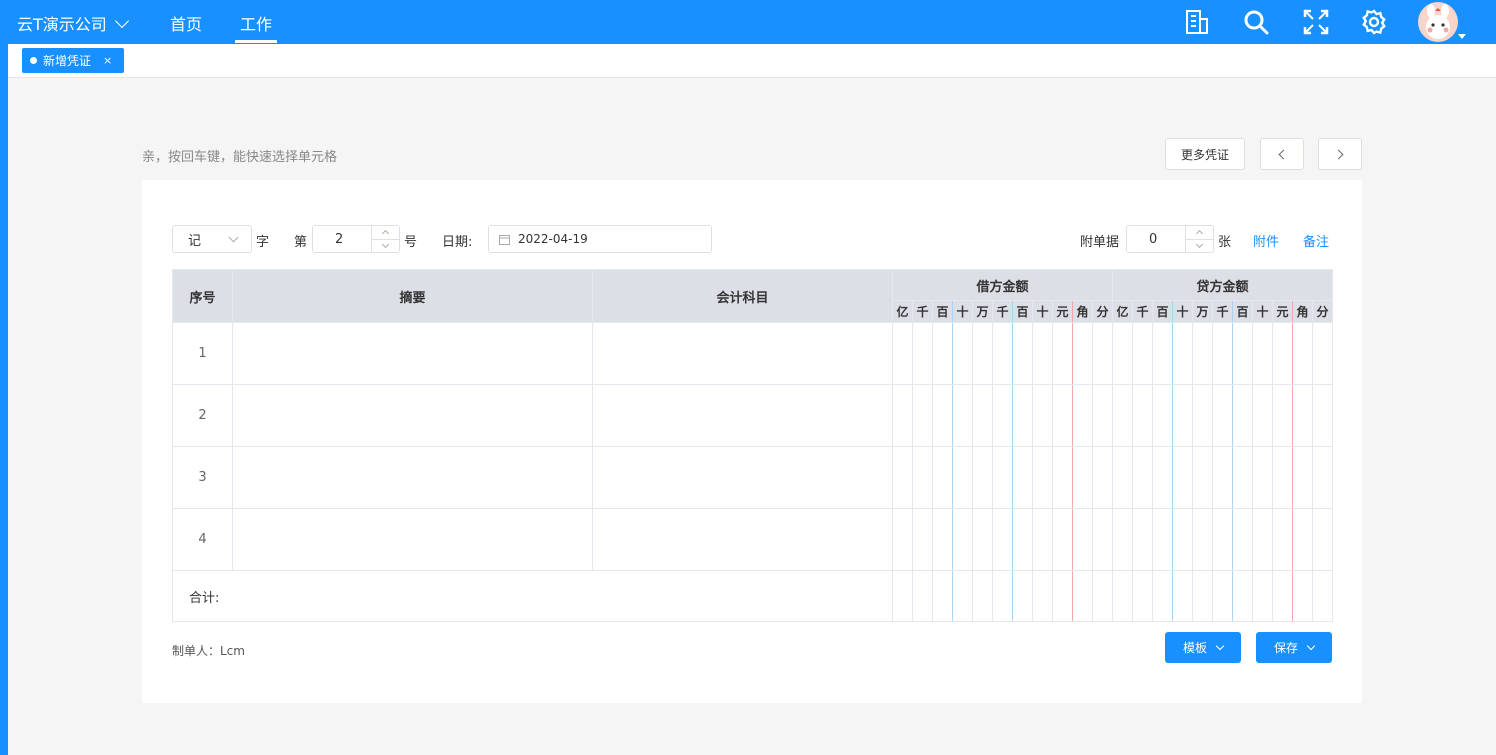 The height and width of the screenshot is (755, 1496). Describe the element at coordinates (1438, 22) in the screenshot. I see `user-avatar` at that location.